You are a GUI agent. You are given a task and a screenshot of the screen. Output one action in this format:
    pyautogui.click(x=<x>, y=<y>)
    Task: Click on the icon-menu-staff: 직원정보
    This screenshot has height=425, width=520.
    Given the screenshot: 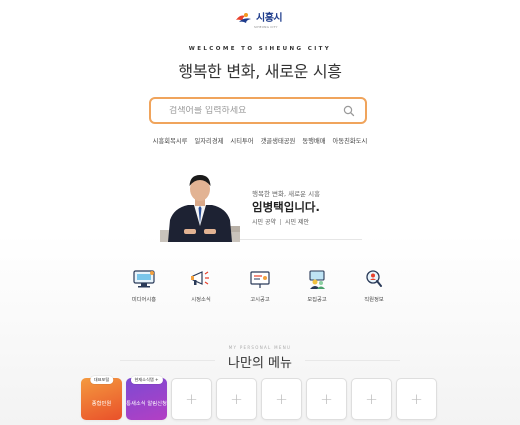 What is the action you would take?
    pyautogui.click(x=374, y=285)
    